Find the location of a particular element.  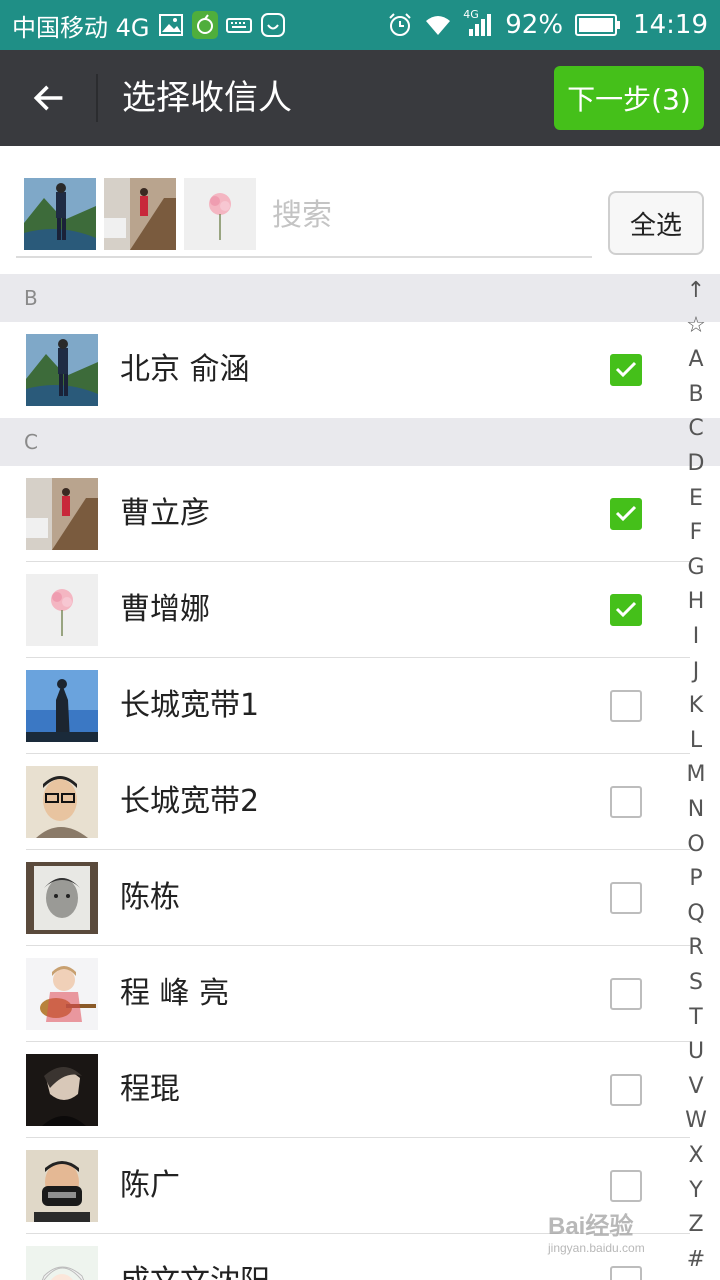

index-letter: M is located at coordinates (696, 775).